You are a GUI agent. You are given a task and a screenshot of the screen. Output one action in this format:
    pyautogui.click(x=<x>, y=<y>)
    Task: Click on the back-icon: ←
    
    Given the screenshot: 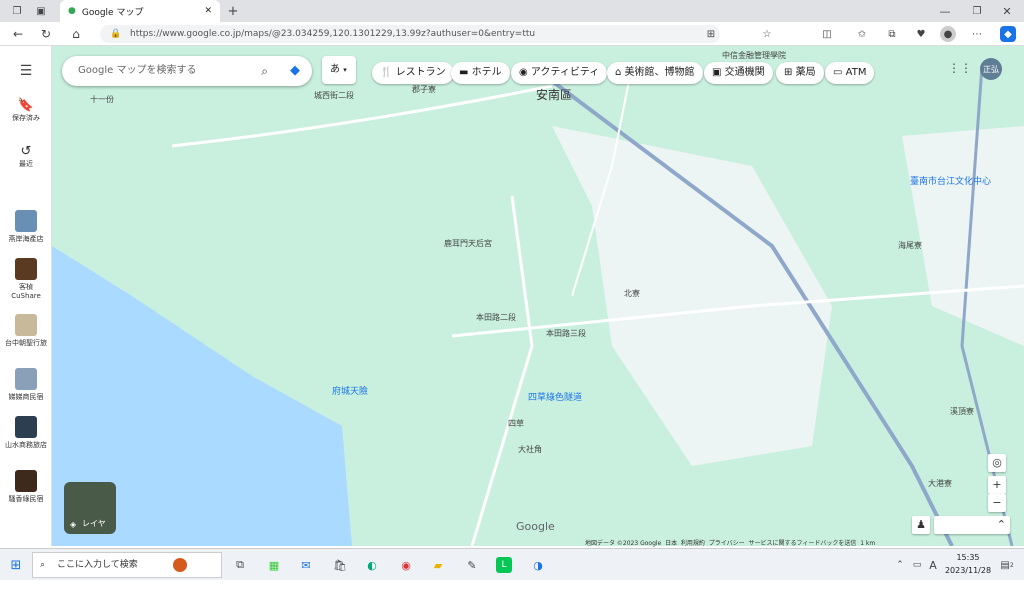 What is the action you would take?
    pyautogui.click(x=18, y=34)
    